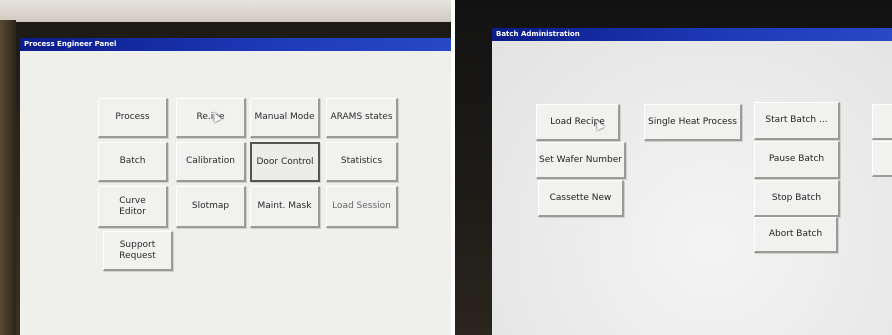  Describe the element at coordinates (362, 162) in the screenshot. I see `statistics-button: Statistics` at that location.